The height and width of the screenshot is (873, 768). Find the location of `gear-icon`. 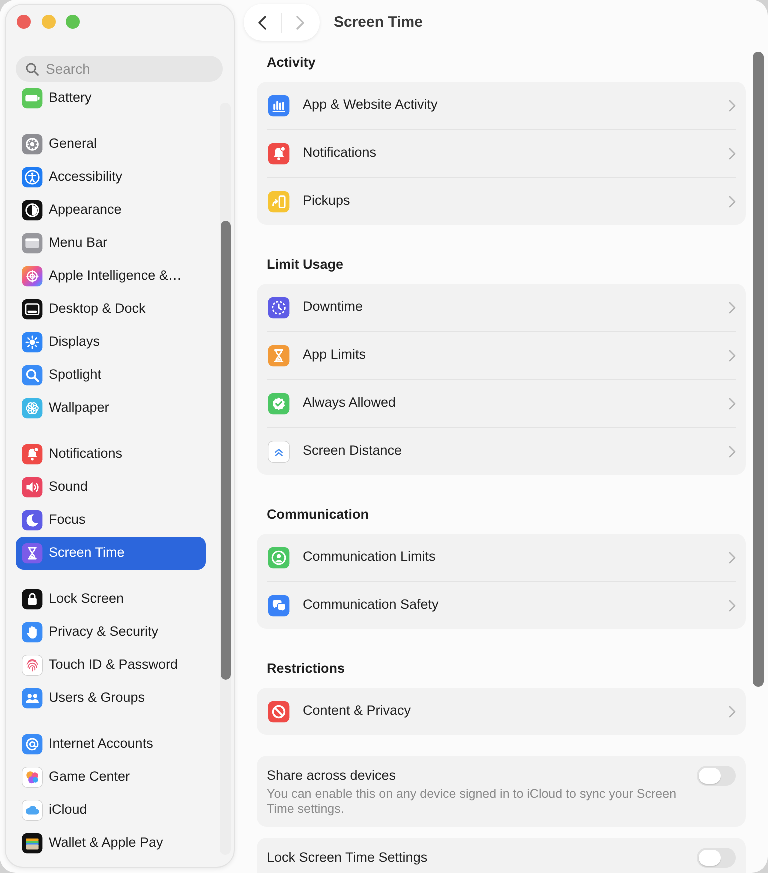

gear-icon is located at coordinates (32, 144).